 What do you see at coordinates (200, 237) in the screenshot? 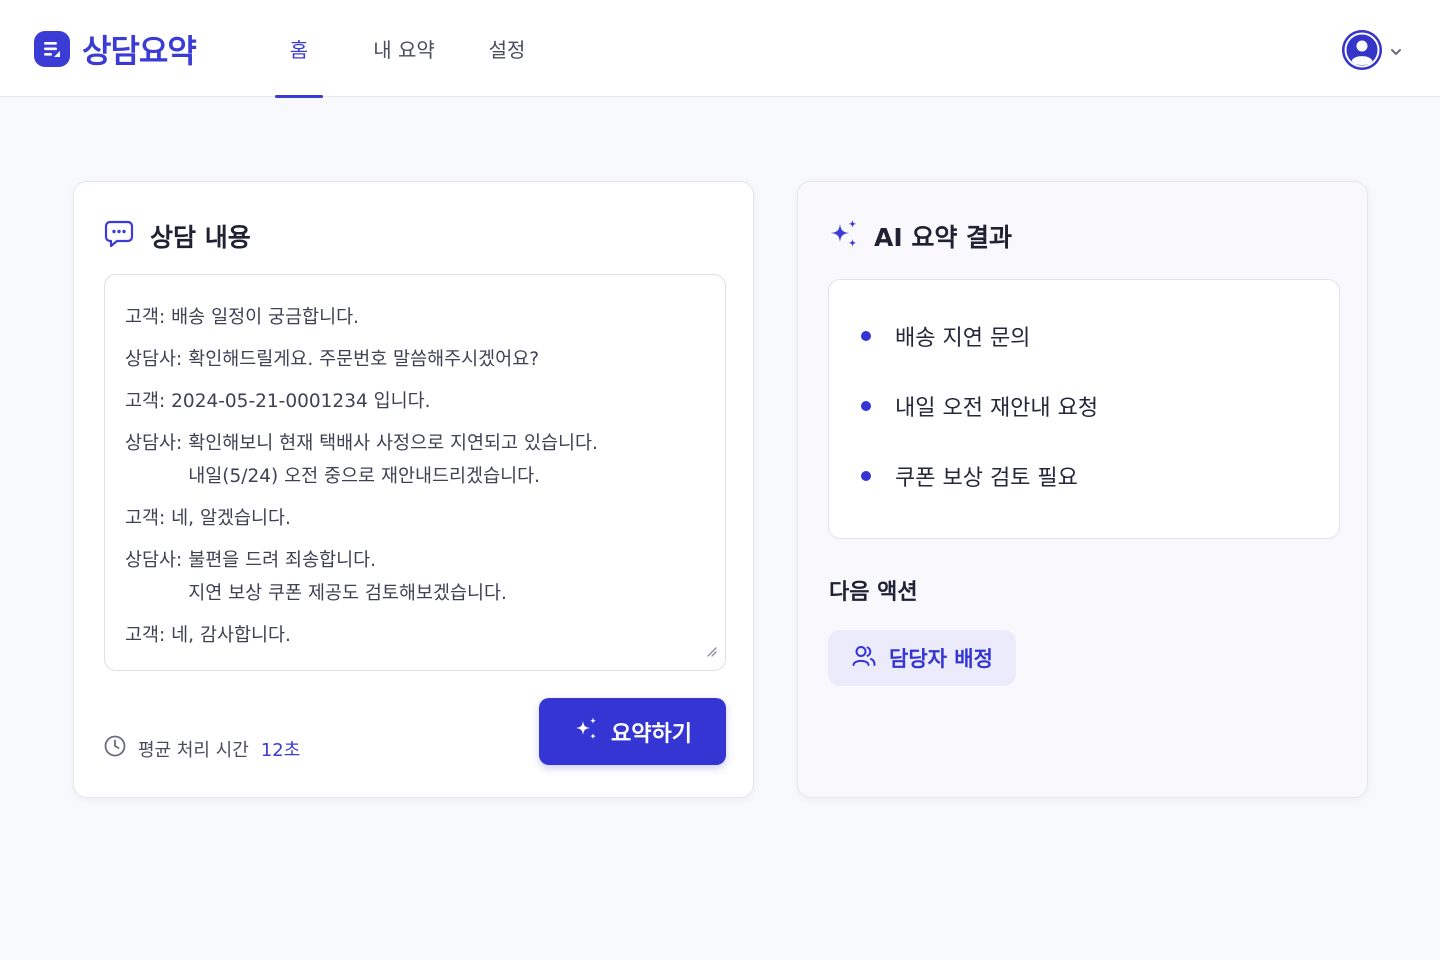
I see `consultation-title: 상담 내용` at bounding box center [200, 237].